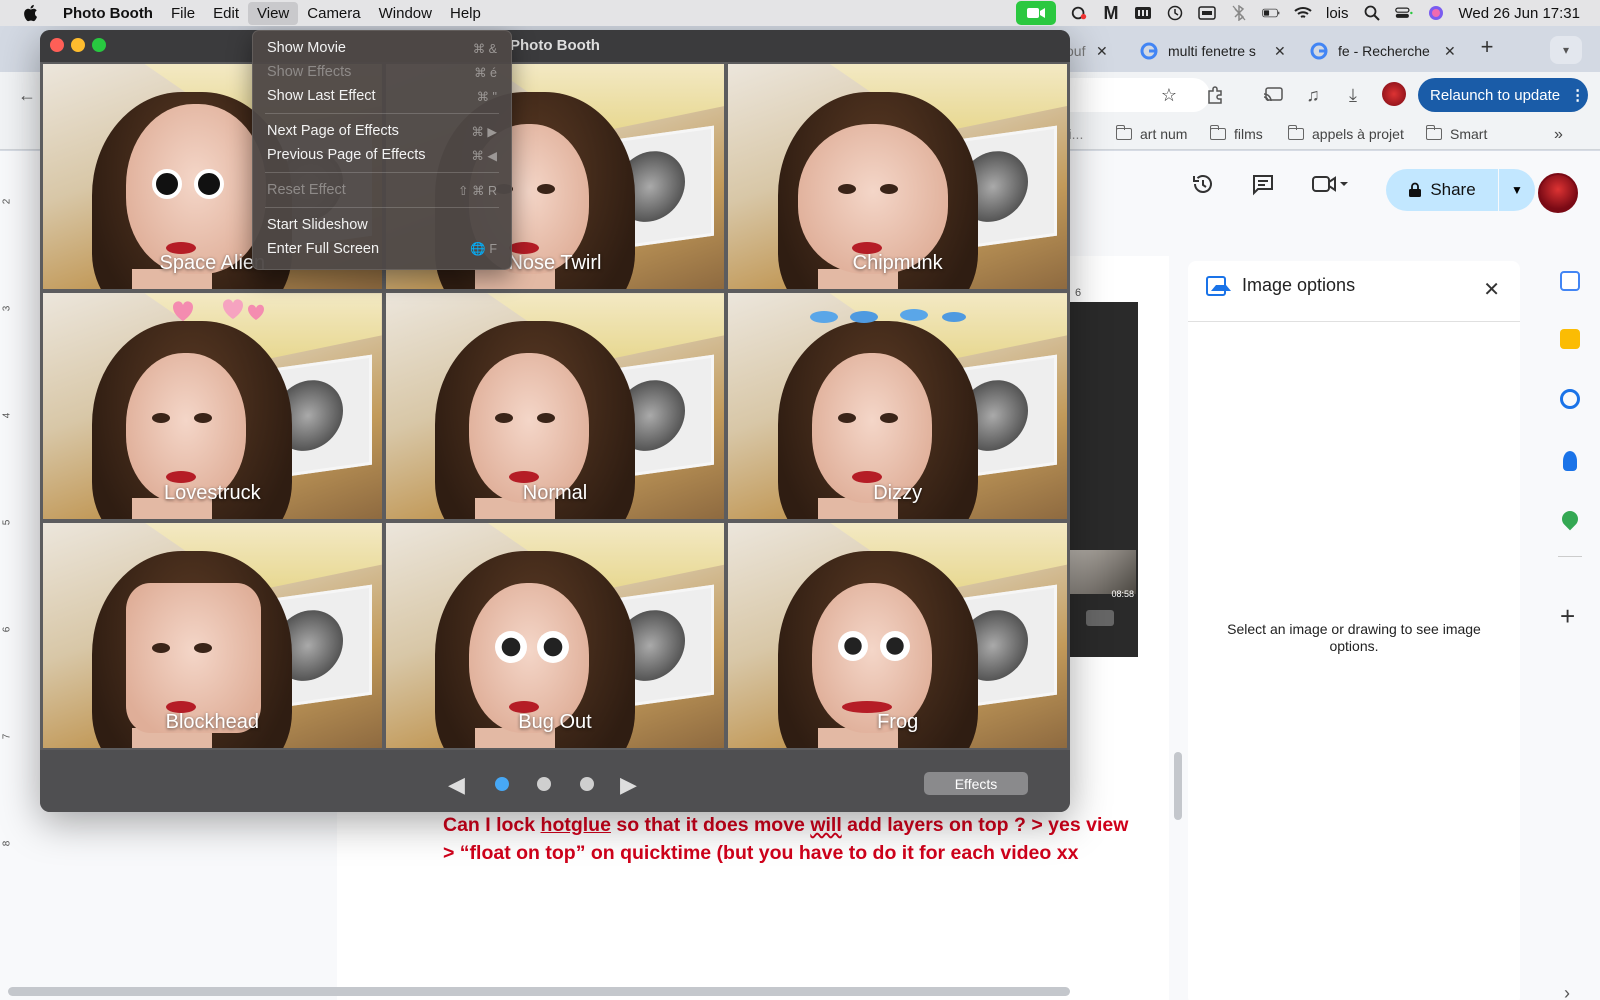 Image resolution: width=1600 pixels, height=1000 pixels. What do you see at coordinates (1491, 289) in the screenshot?
I see `close-icon: ✕` at bounding box center [1491, 289].